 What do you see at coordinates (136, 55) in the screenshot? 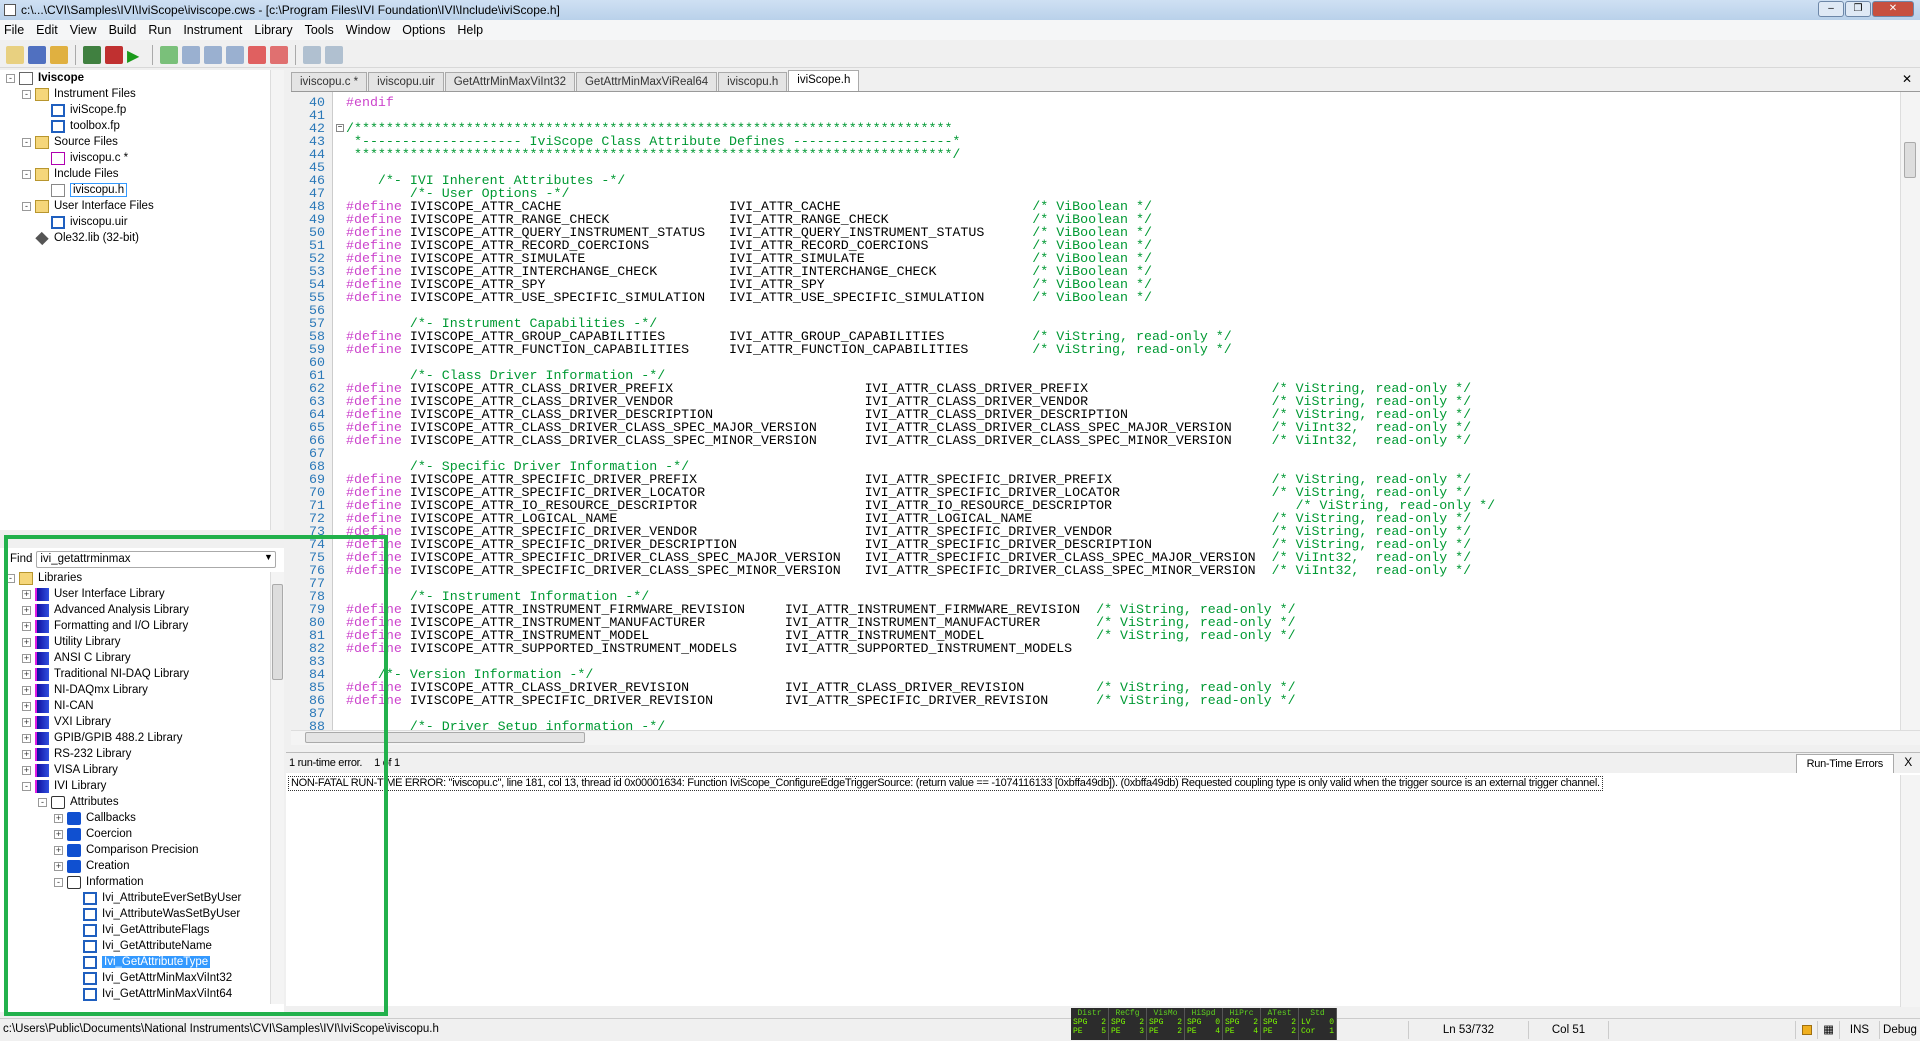
I see `run-button: ▶` at bounding box center [136, 55].